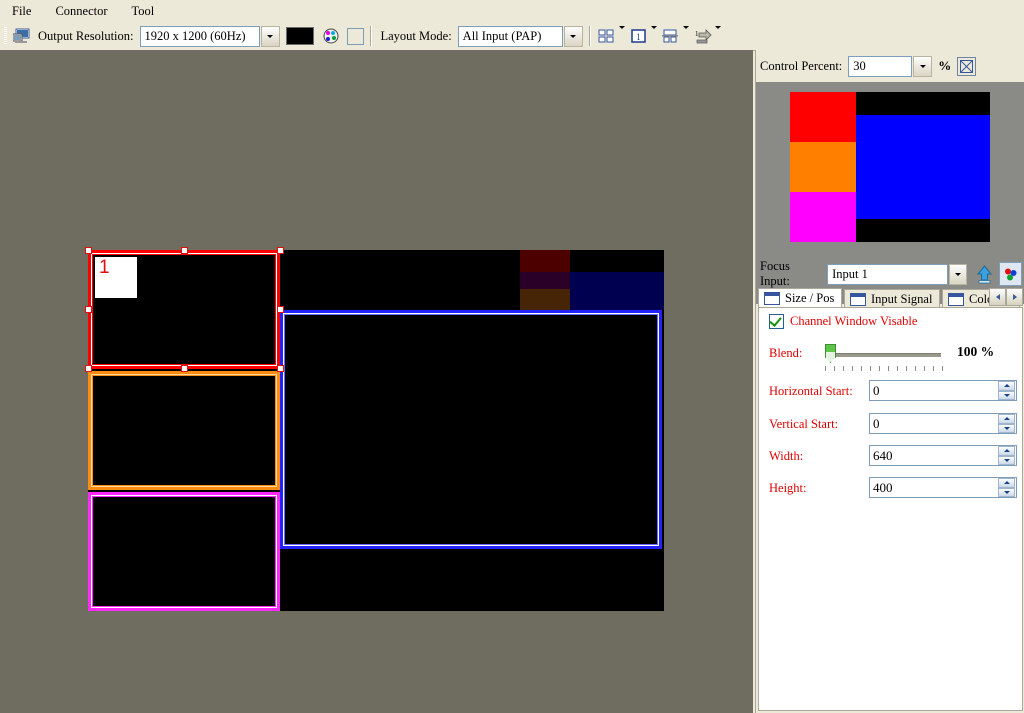  What do you see at coordinates (775, 273) in the screenshot?
I see `focus-input-label: Focus Input:` at bounding box center [775, 273].